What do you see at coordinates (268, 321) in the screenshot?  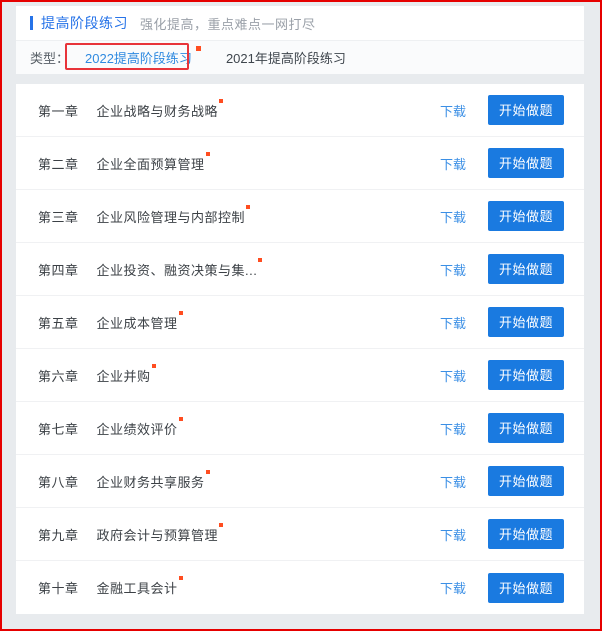 I see `chapter-title-wrap: 企业成本管理` at bounding box center [268, 321].